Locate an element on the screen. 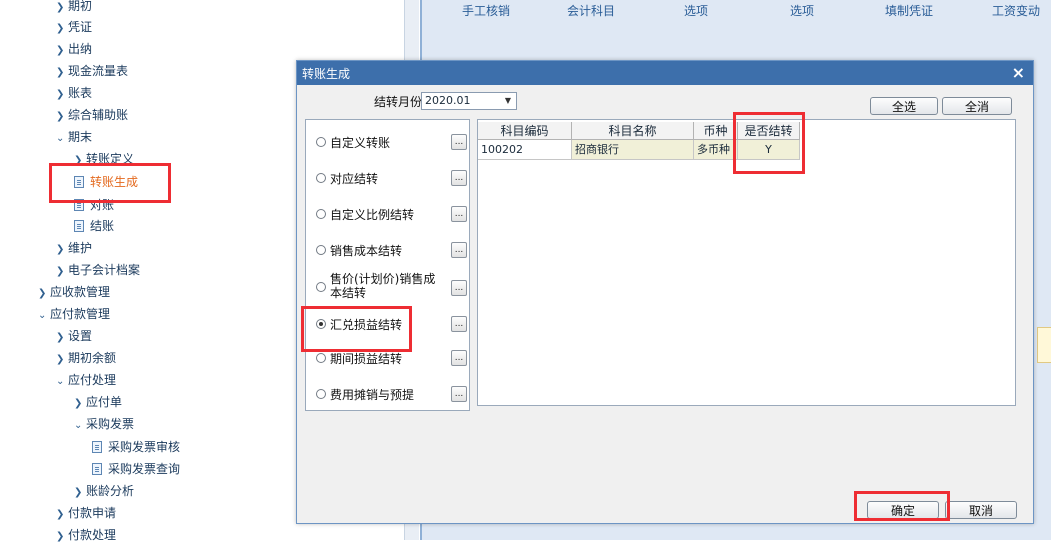 The height and width of the screenshot is (547, 1051). tree-item-payable-doc: ❯ 应付单 is located at coordinates (98, 402).